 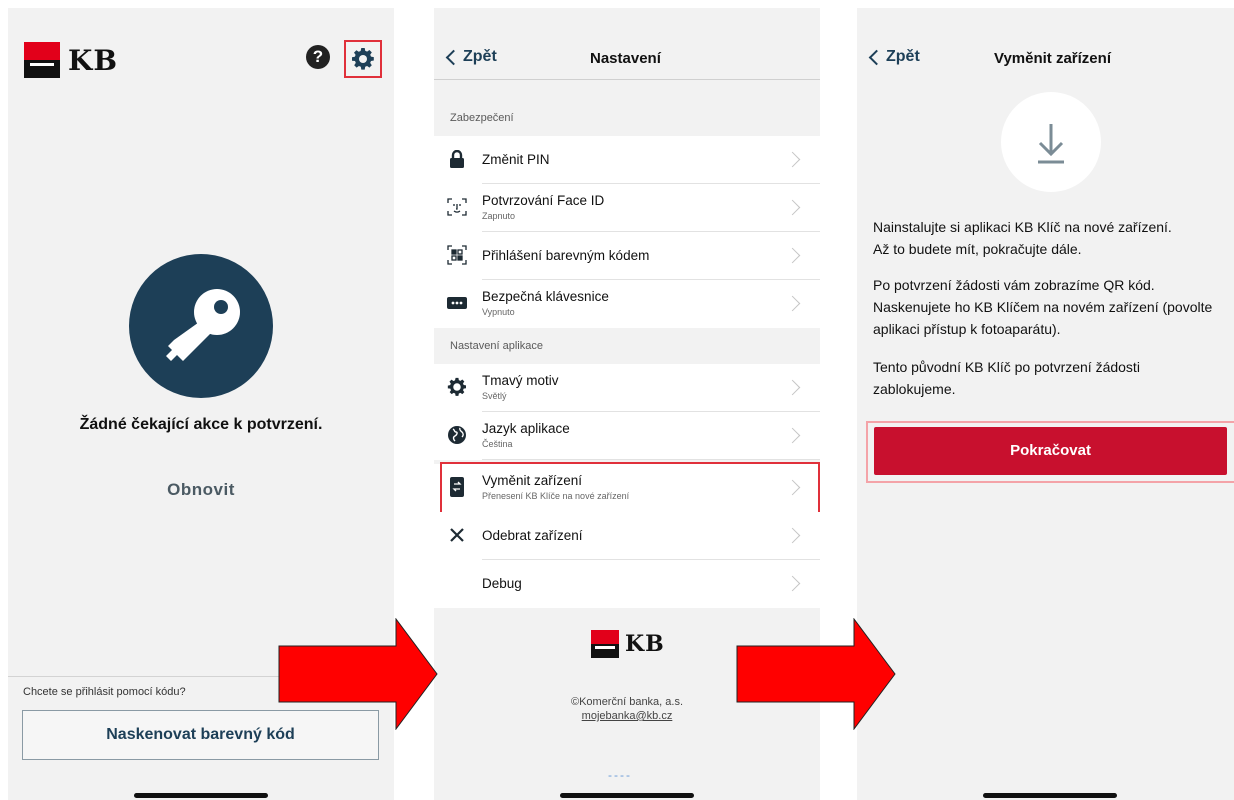 What do you see at coordinates (1045, 44) in the screenshot?
I see `nav-bar: Zpět Vyměnit zařízení` at bounding box center [1045, 44].